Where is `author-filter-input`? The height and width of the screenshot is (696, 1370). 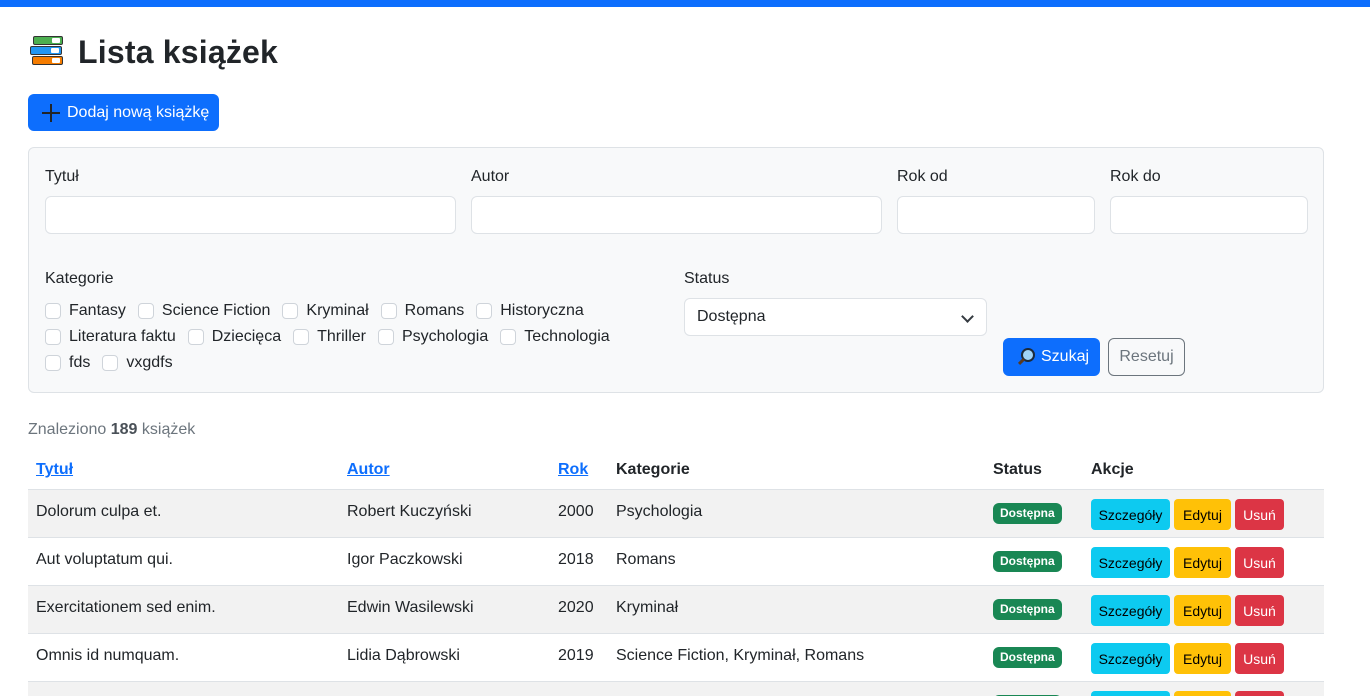
author-filter-input is located at coordinates (676, 215).